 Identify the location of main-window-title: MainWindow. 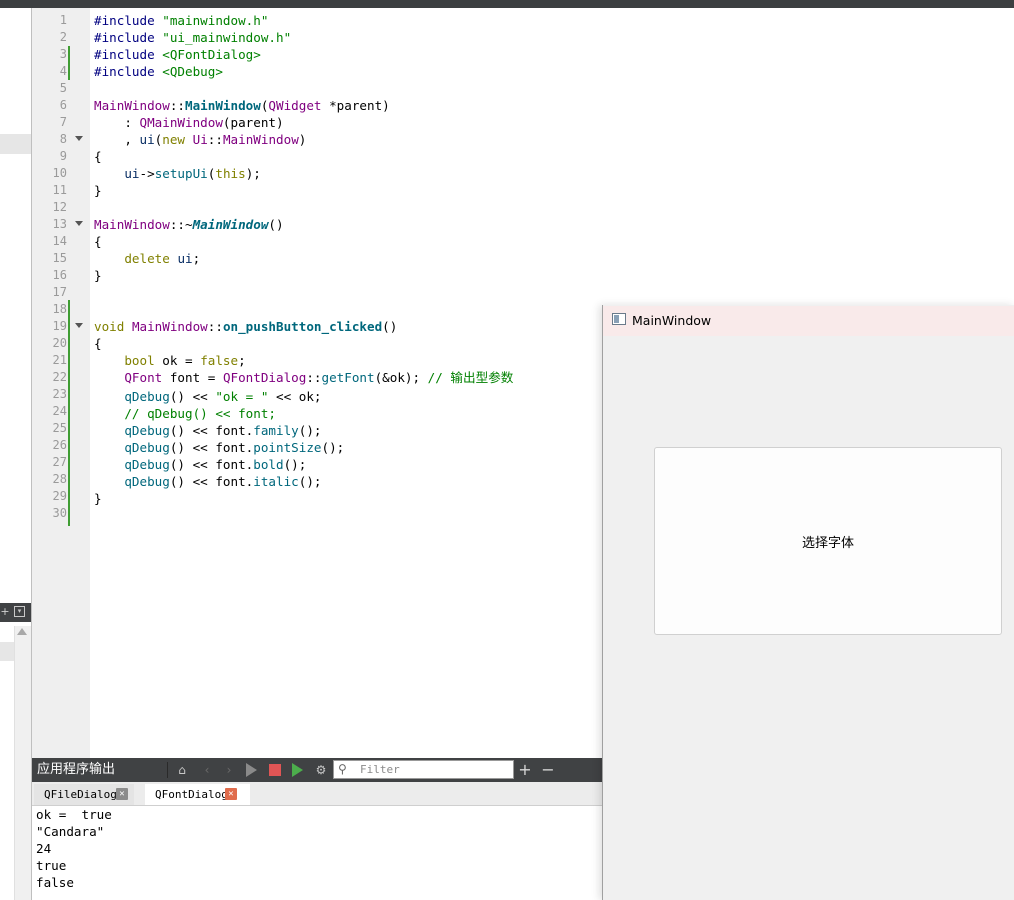
(672, 320).